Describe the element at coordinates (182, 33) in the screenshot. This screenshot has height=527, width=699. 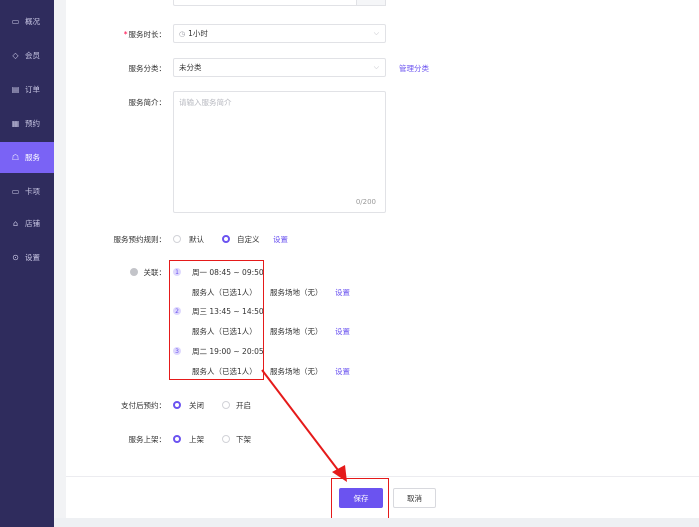
I see `clock-icon: ◷` at that location.